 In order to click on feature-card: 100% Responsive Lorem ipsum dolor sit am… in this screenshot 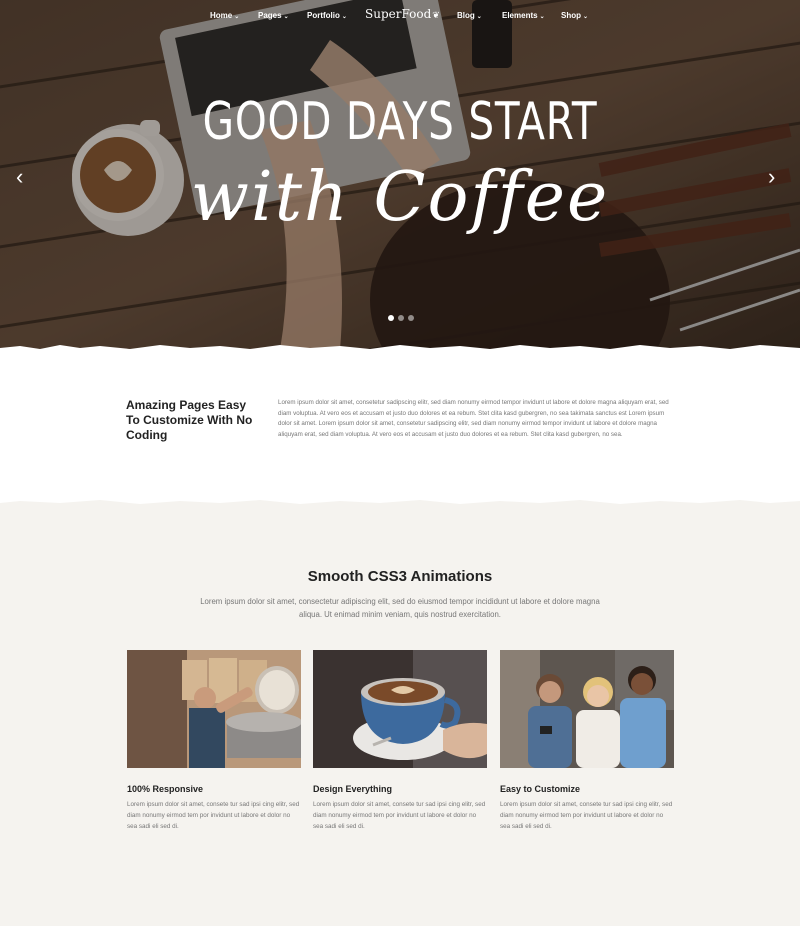, I will do `click(214, 741)`.